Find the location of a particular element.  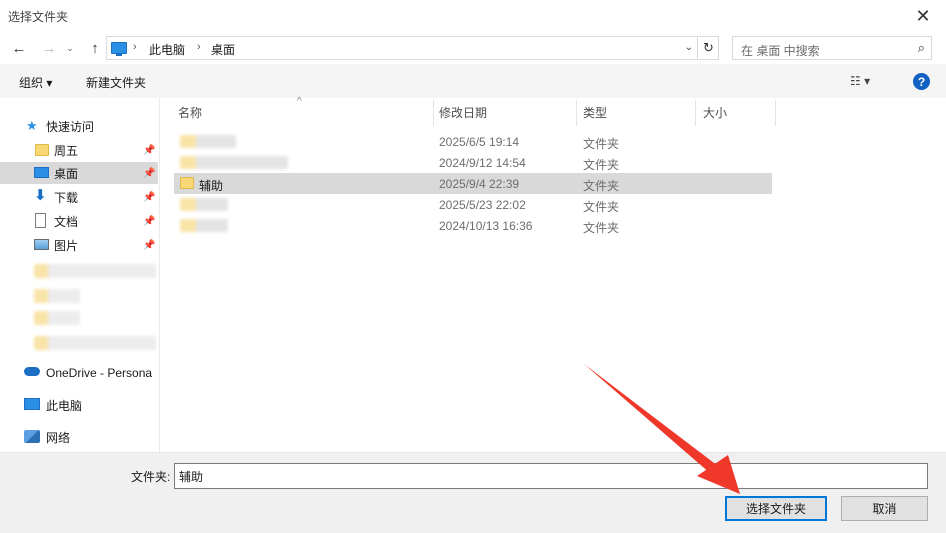

help-icon: ? is located at coordinates (921, 81).